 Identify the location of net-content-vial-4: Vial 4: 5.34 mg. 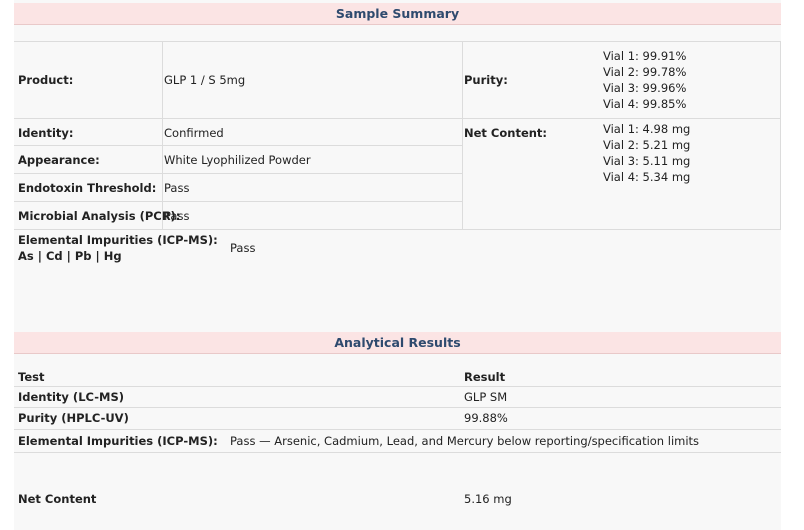
(647, 177).